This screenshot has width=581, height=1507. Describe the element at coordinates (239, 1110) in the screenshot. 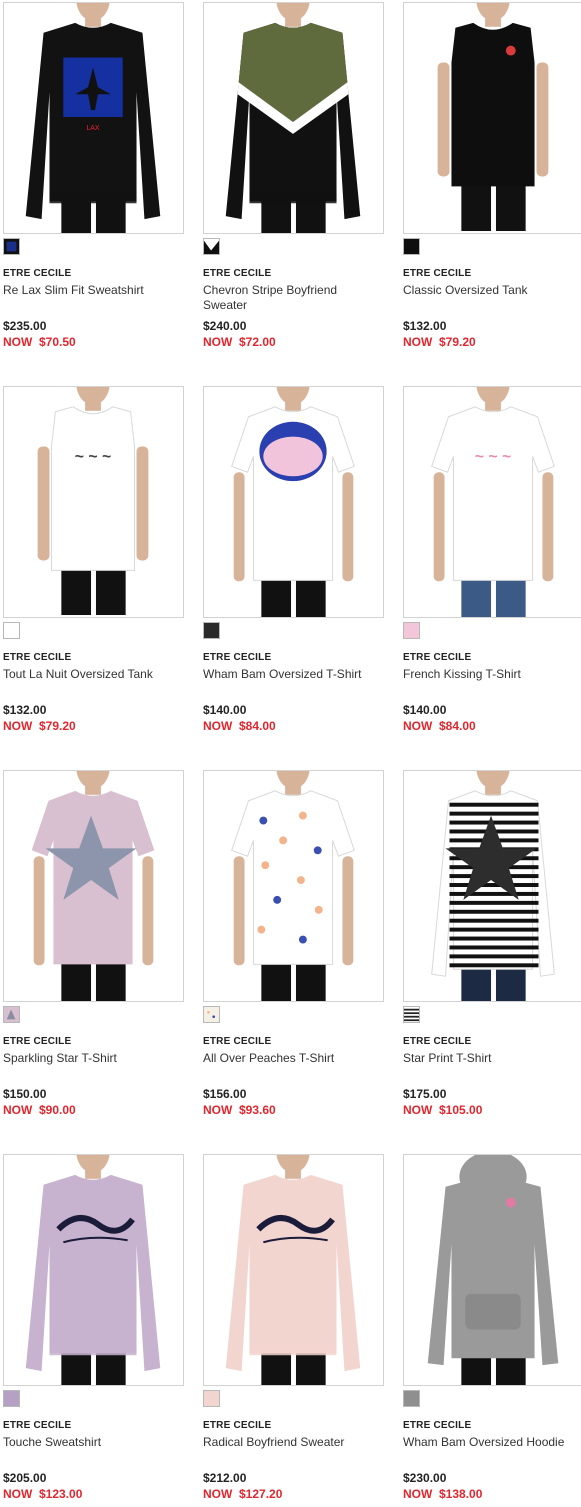

I see `sale-price: NOW $93.60` at that location.